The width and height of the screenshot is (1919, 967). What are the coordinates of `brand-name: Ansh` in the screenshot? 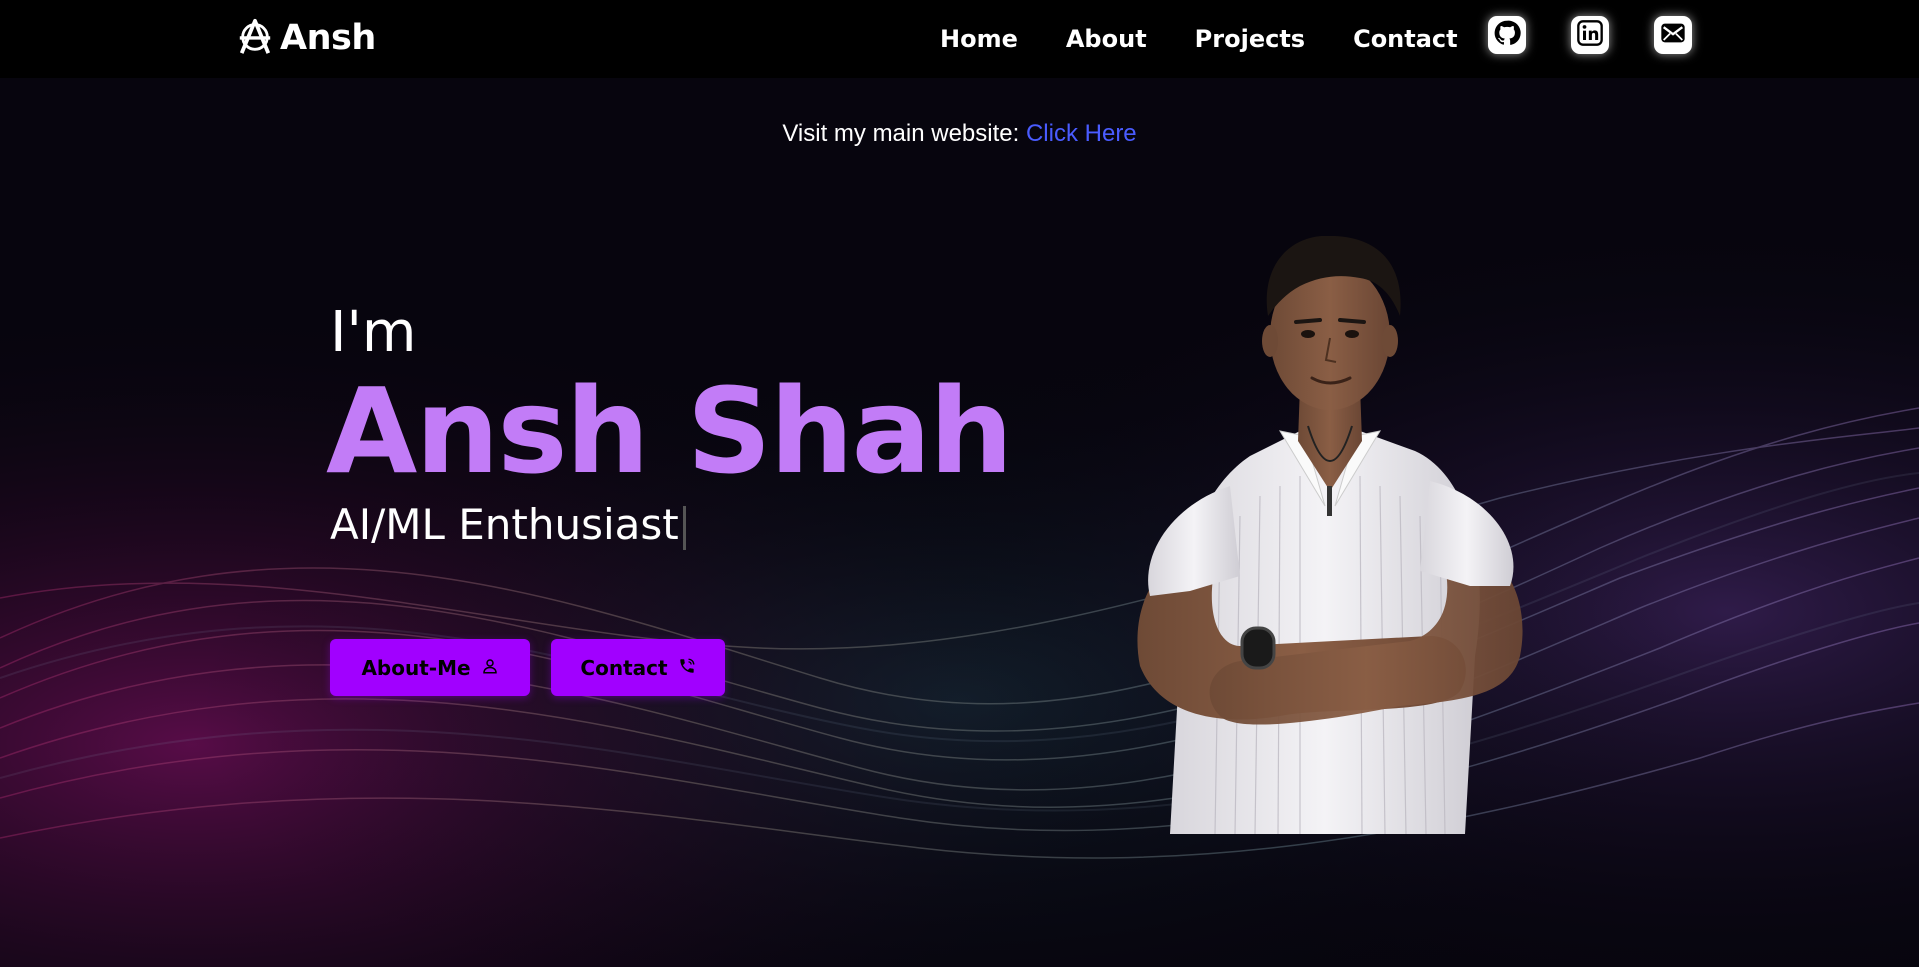 It's located at (328, 38).